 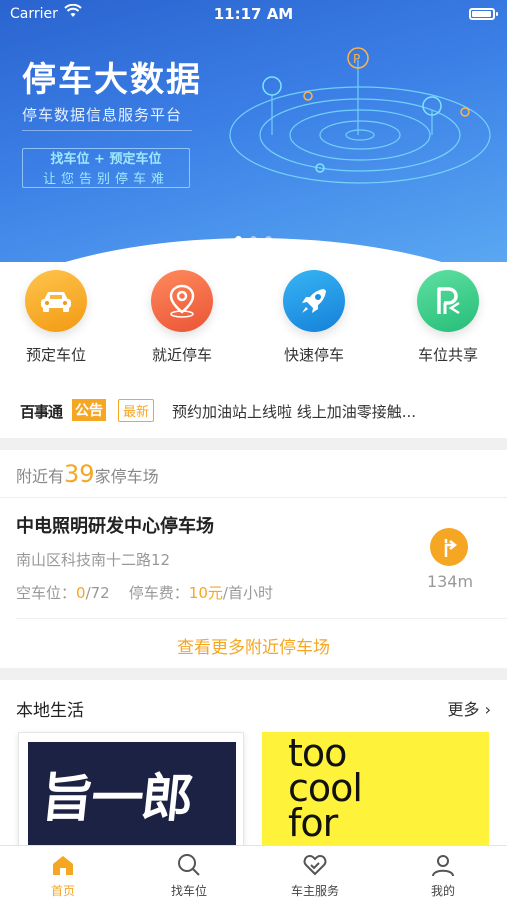 What do you see at coordinates (188, 891) in the screenshot?
I see `tab-find-spot-label: 找车位` at bounding box center [188, 891].